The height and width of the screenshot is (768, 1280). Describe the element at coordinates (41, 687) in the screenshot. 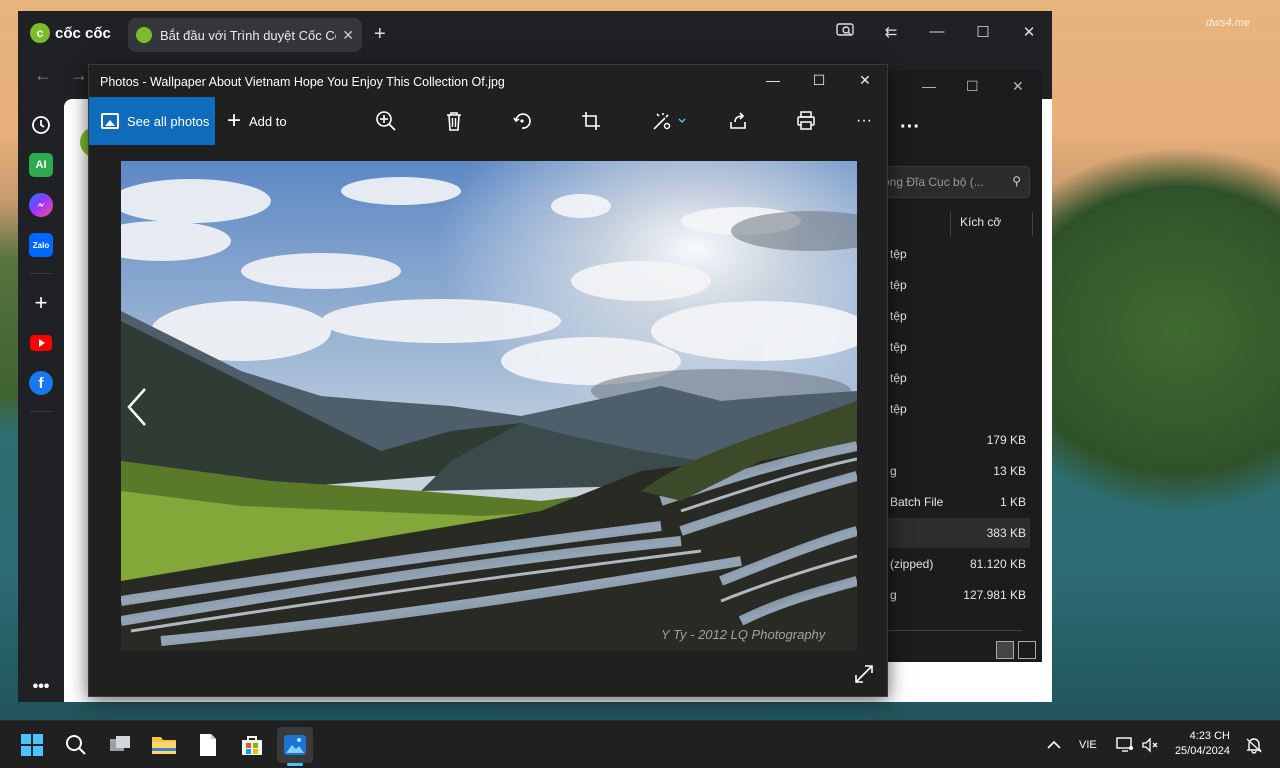

I see `sidebar-more-icon: •••` at that location.